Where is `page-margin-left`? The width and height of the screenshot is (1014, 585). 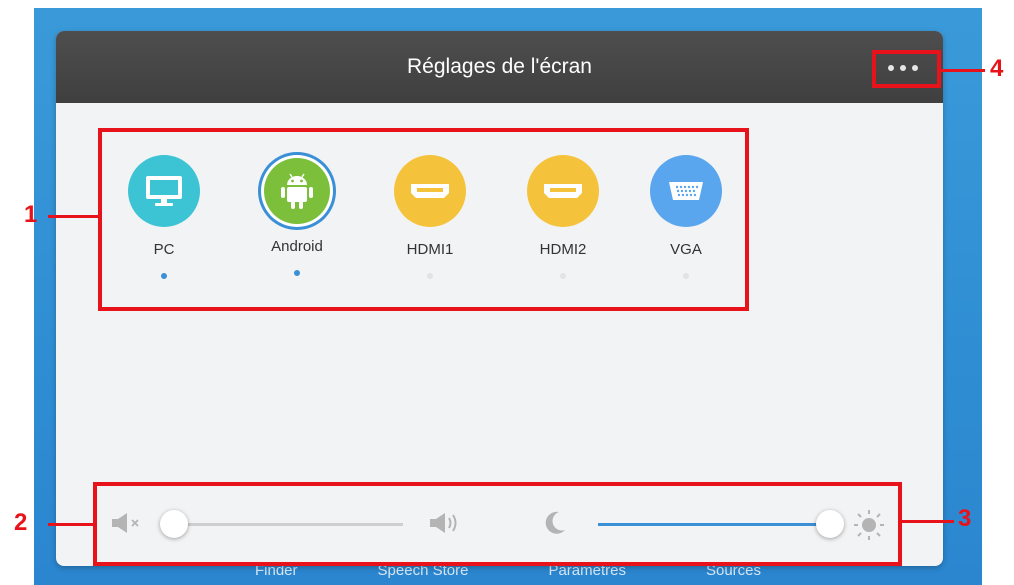
page-margin-left is located at coordinates (17, 292).